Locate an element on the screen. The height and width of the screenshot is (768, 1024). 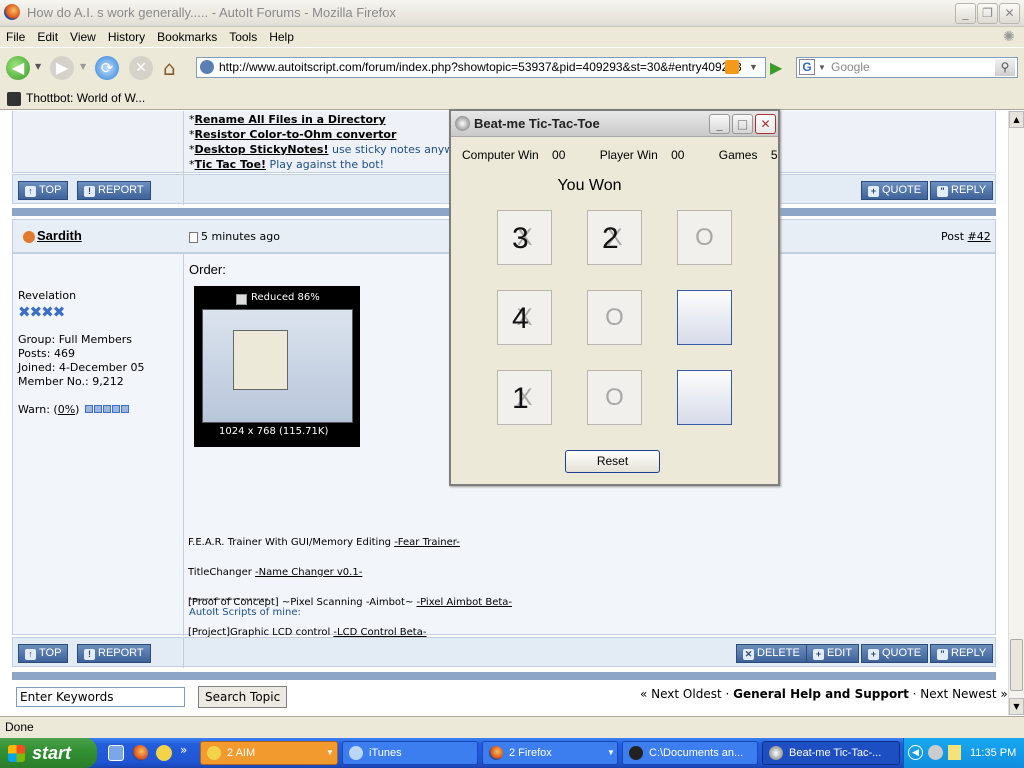
cmd-icon is located at coordinates (636, 753).